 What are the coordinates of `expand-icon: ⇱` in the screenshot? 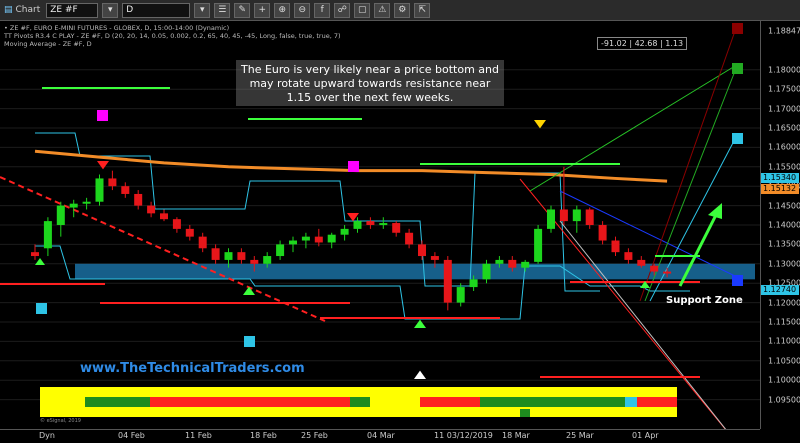 It's located at (422, 10).